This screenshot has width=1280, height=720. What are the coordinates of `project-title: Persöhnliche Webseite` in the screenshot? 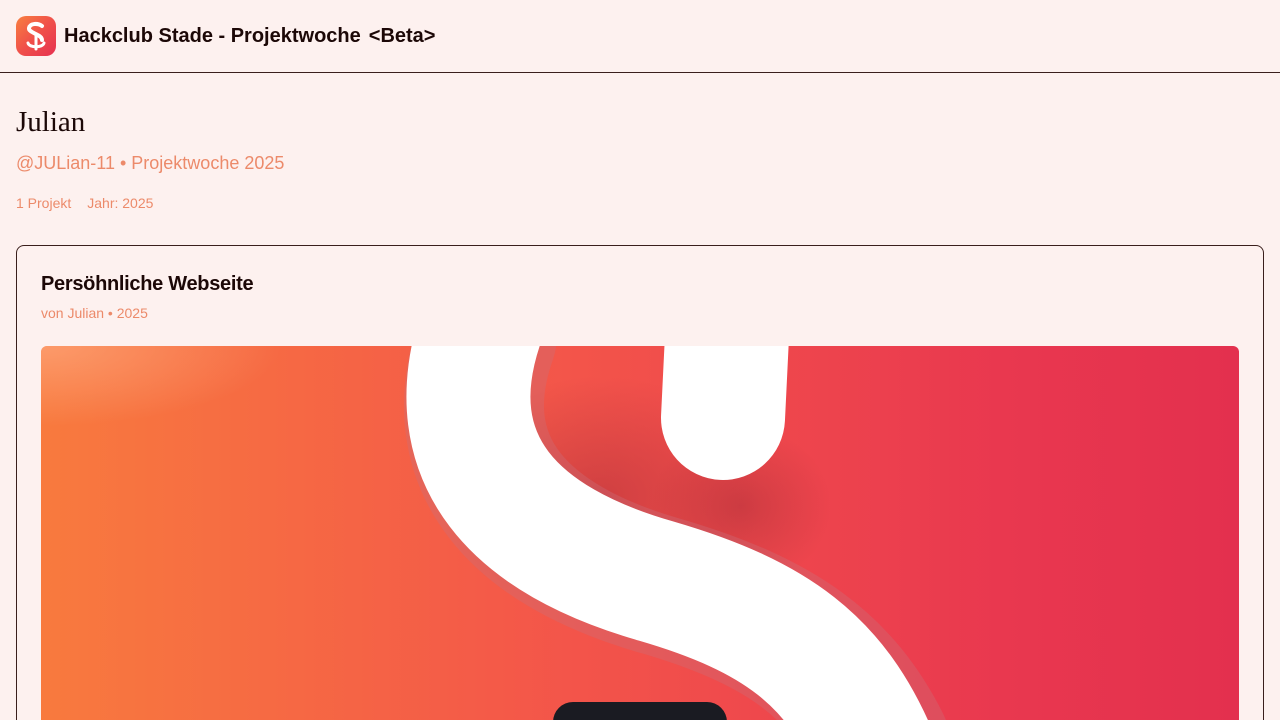 It's located at (147, 284).